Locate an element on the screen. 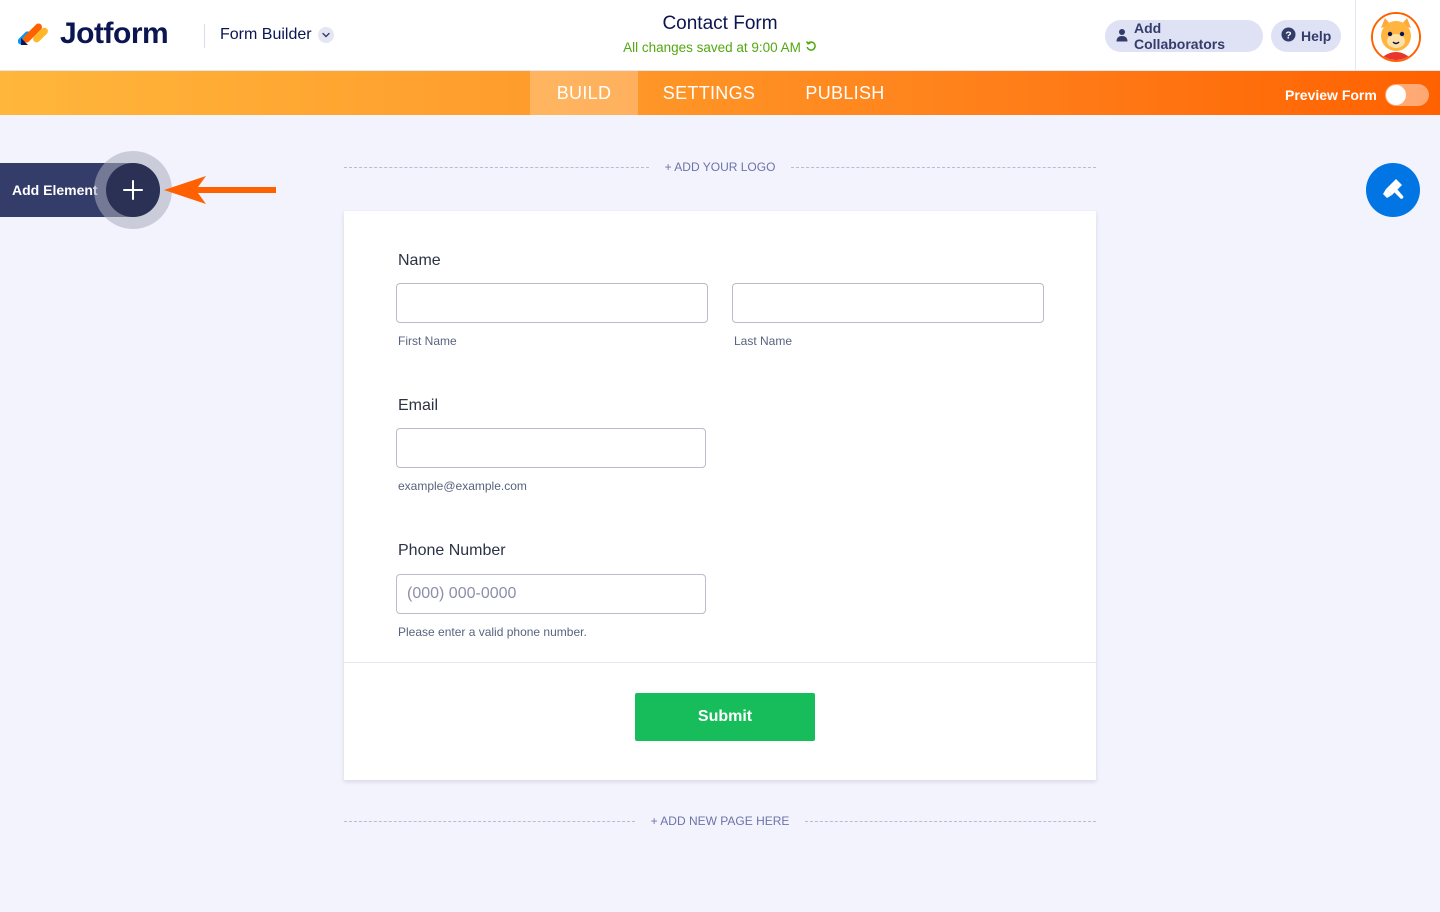  save-status: All changes saved at 9:00 AM is located at coordinates (720, 47).